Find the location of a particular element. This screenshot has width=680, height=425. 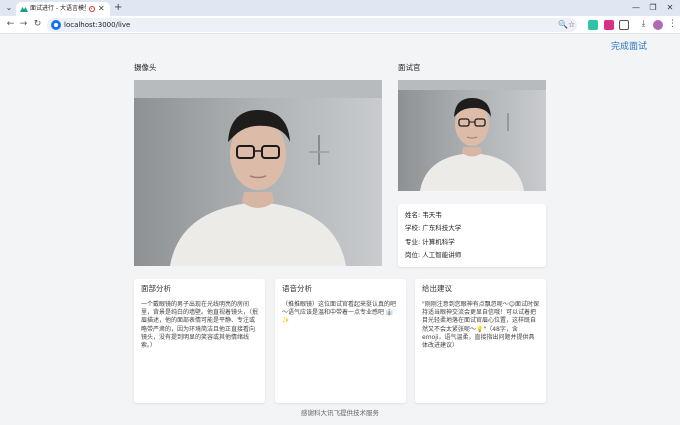

window-close-icon: ✕ is located at coordinates (670, 8).